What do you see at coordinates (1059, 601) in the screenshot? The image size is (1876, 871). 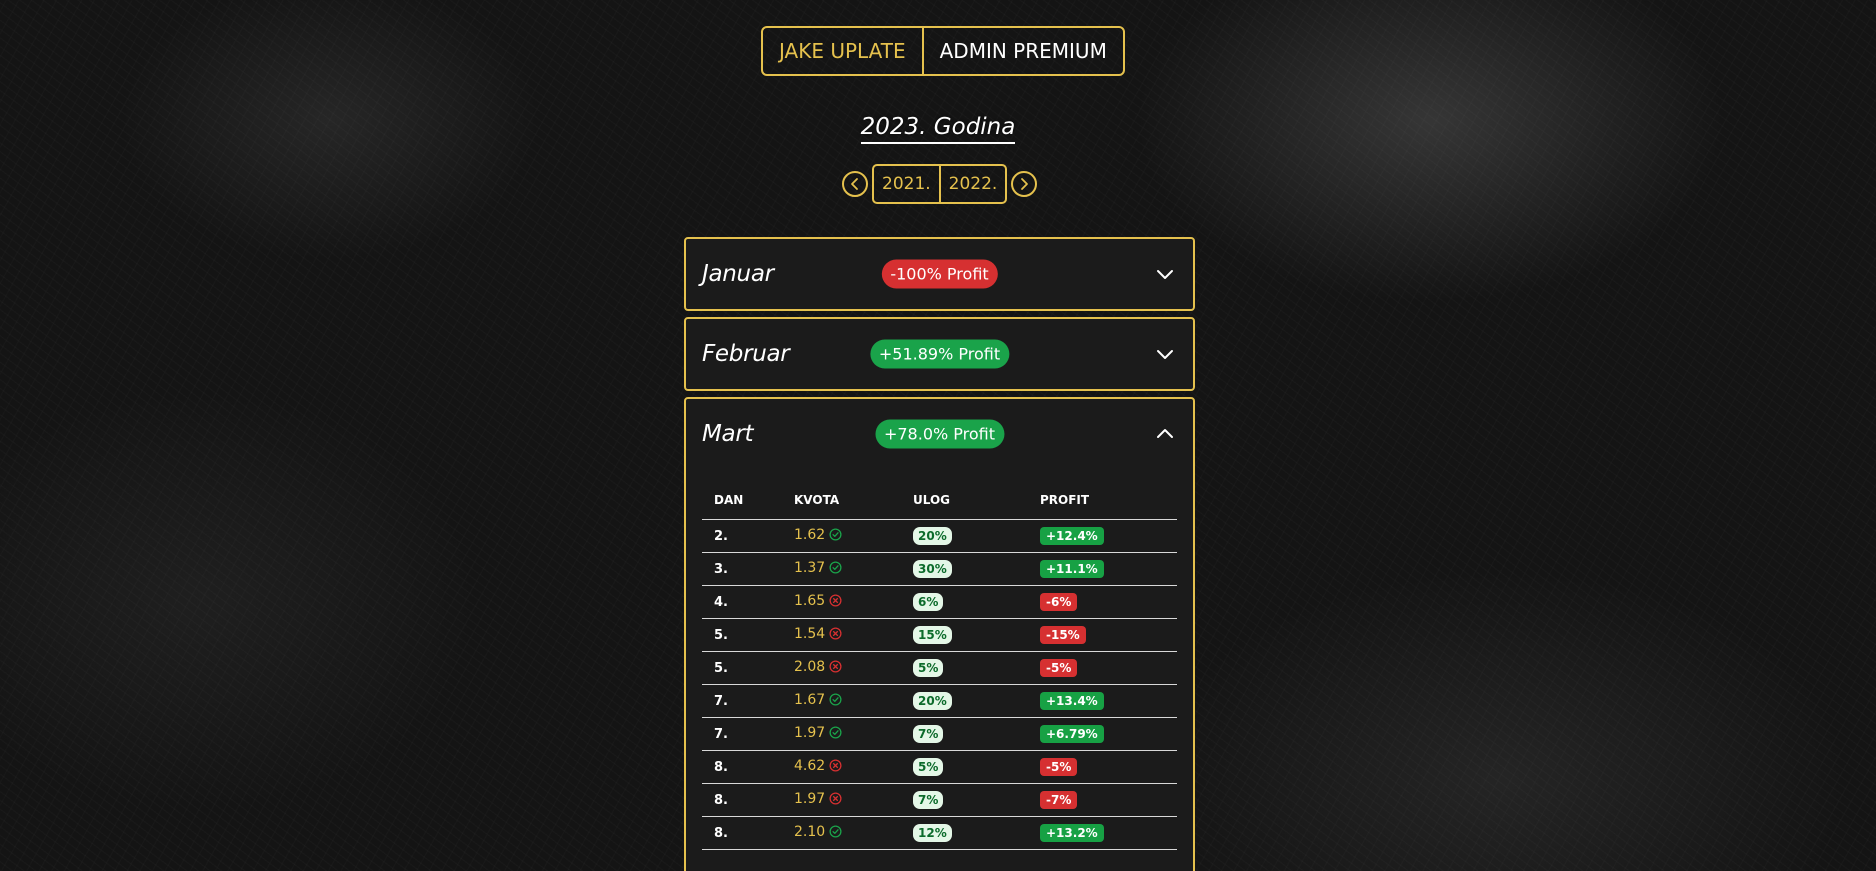 I see `profit-badge: -6%` at bounding box center [1059, 601].